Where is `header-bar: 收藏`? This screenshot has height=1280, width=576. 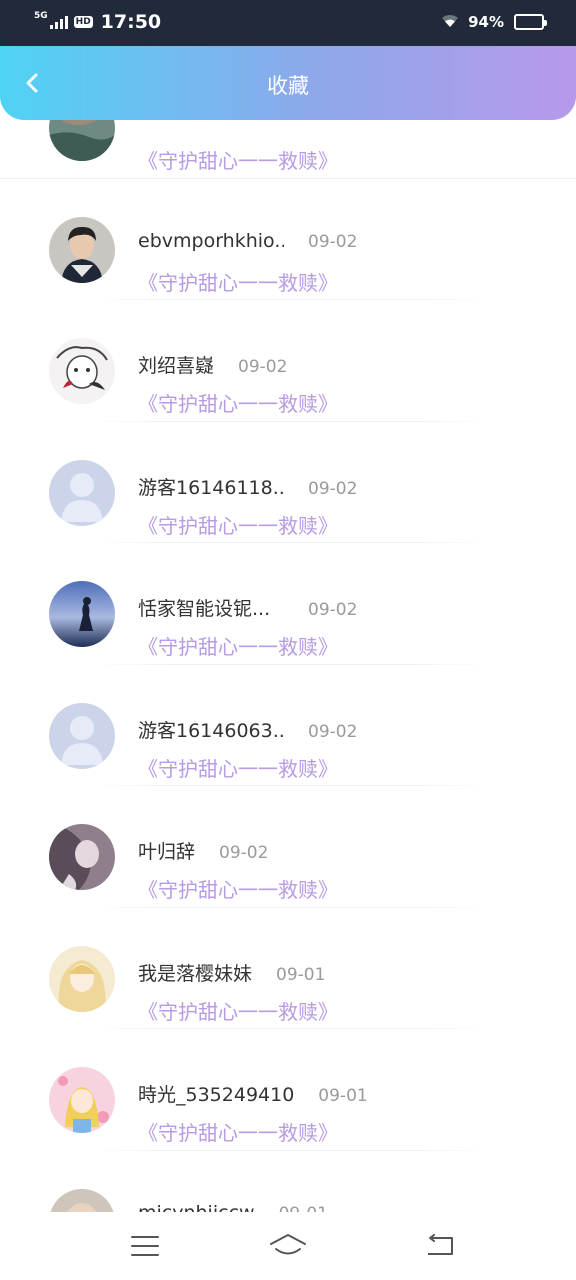 header-bar: 收藏 is located at coordinates (288, 83).